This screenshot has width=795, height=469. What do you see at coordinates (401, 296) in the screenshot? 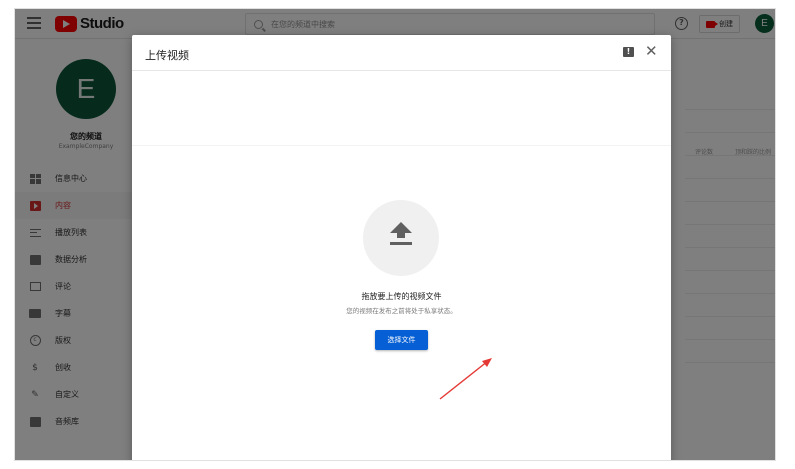
I see `drag-drop-instruction: 拖放要上传的视频文件` at bounding box center [401, 296].